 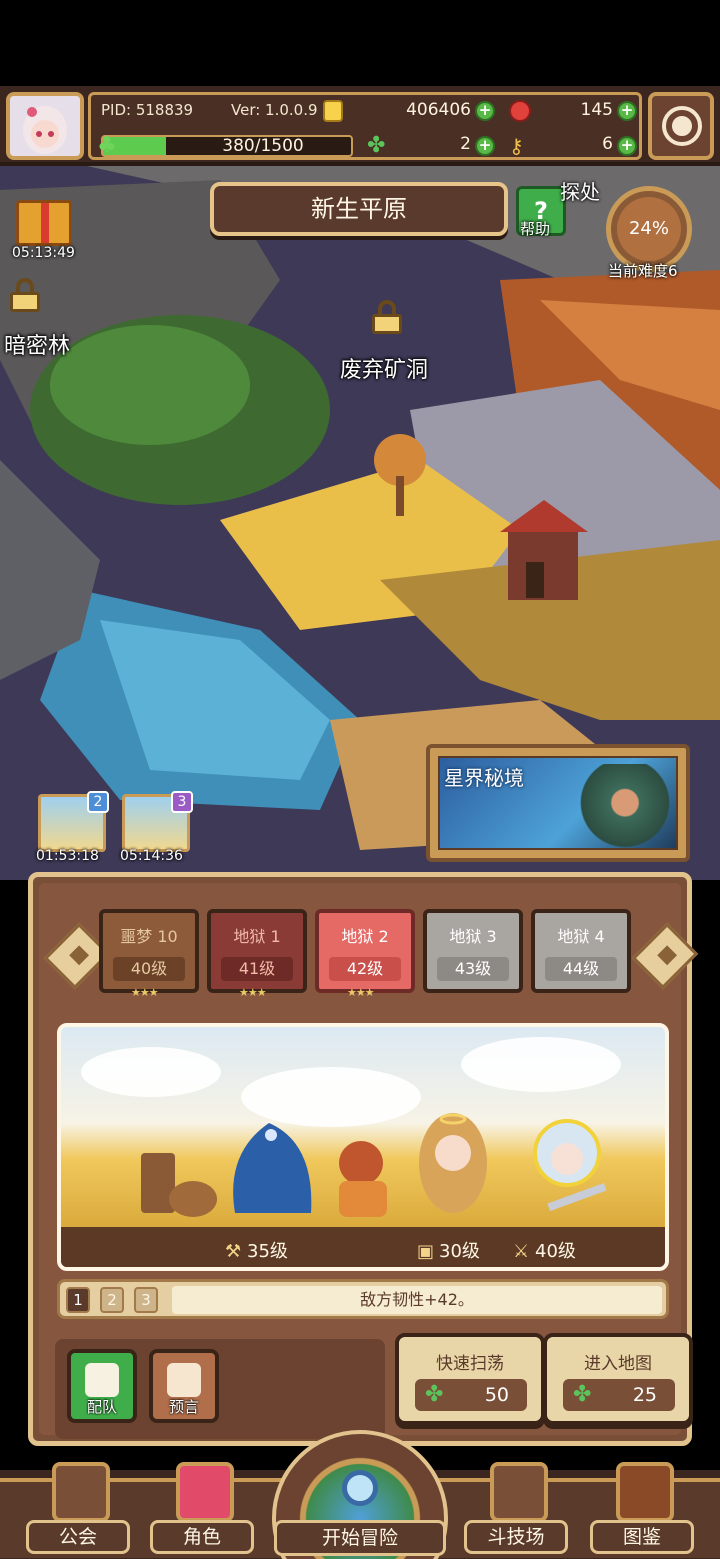 I want to click on locked-area-center: 废弃矿洞, so click(x=384, y=368).